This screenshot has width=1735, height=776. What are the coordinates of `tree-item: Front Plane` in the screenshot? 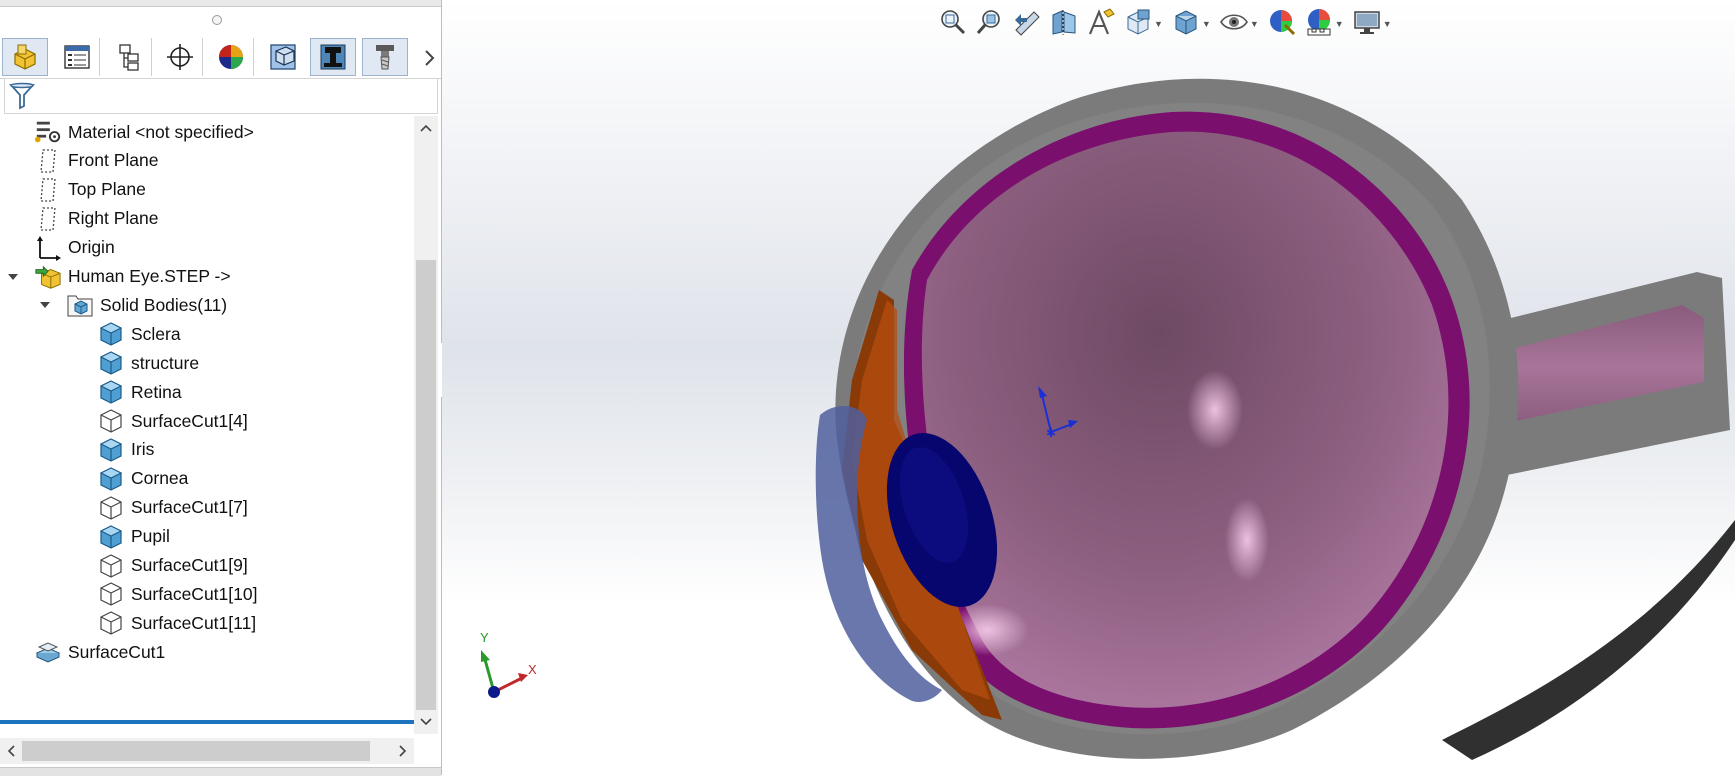 It's located at (207, 161).